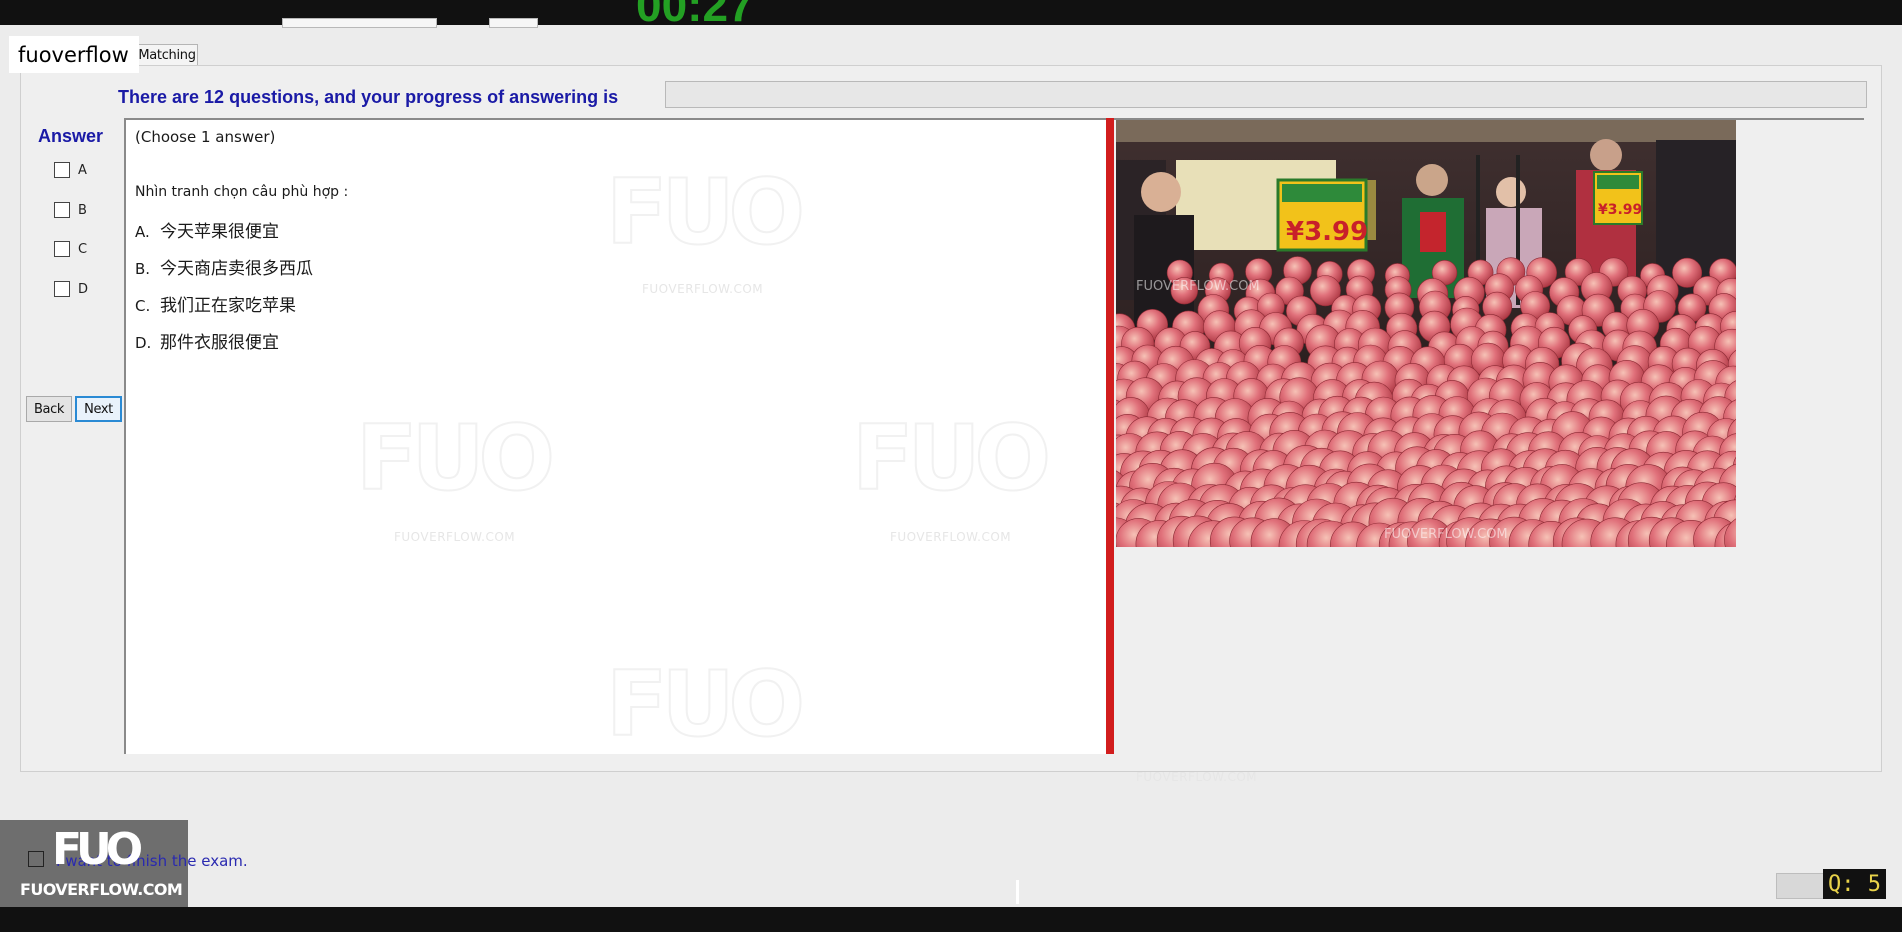 This screenshot has height=932, width=1902. I want to click on checkbox-a, so click(62, 170).